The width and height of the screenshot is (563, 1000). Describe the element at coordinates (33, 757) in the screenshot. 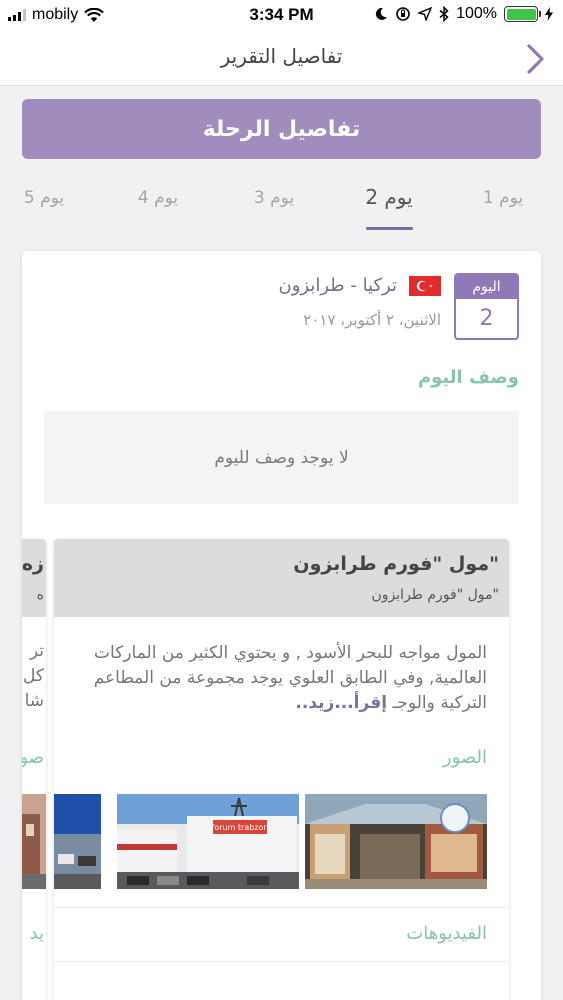

I see `peek-photos-label: صو` at that location.